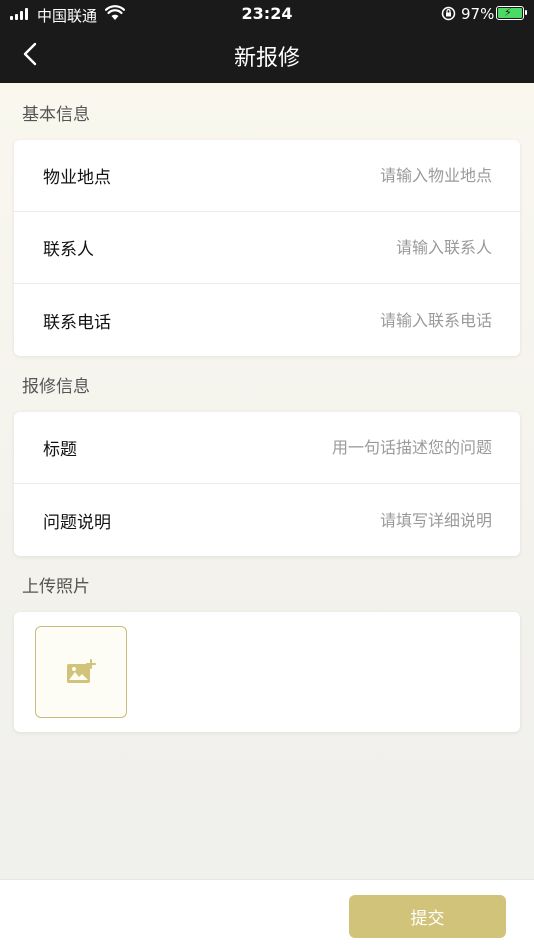  Describe the element at coordinates (267, 914) in the screenshot. I see `bottom-bar: 提交` at that location.